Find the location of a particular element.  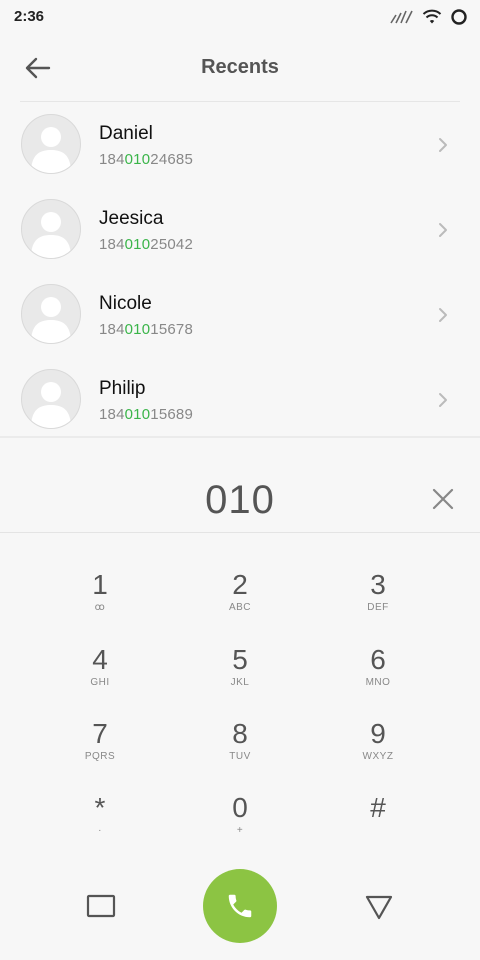

status-time: 2:36 is located at coordinates (29, 16).